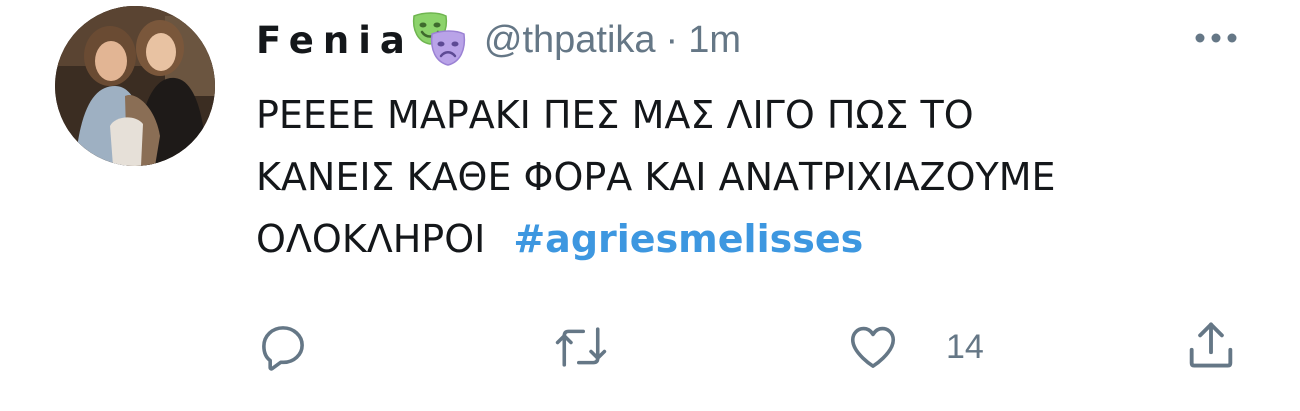 The width and height of the screenshot is (1300, 411). I want to click on display-name: Fenia, so click(335, 40).